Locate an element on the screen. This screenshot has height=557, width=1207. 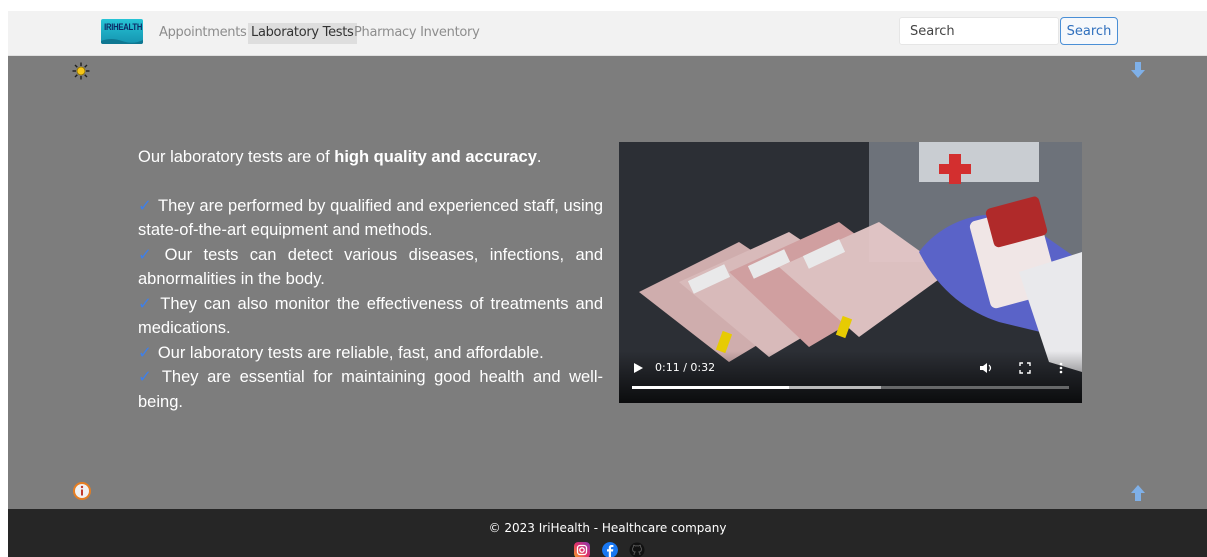
info-icon is located at coordinates (82, 491).